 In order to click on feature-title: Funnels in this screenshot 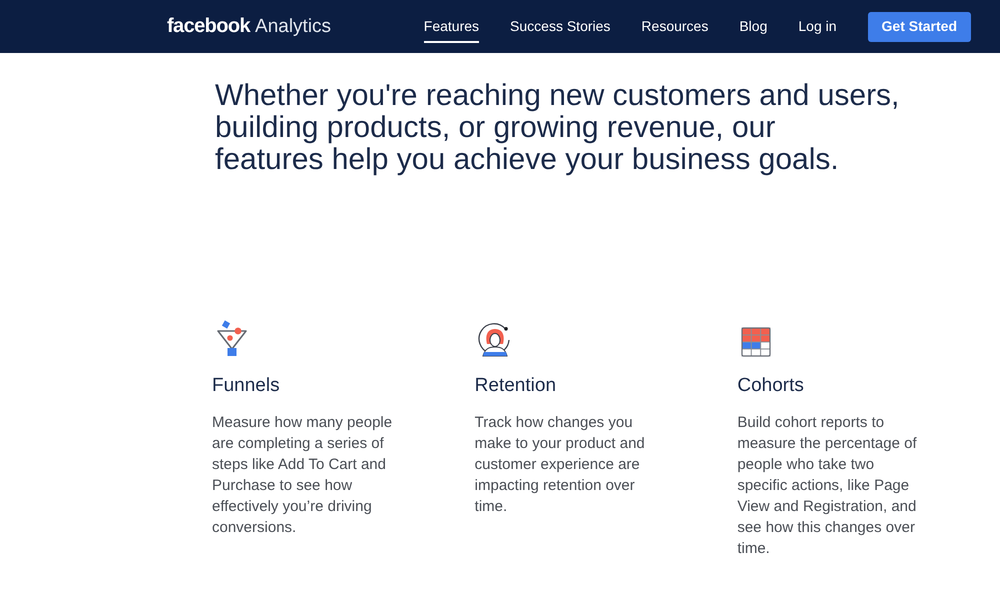, I will do `click(246, 386)`.